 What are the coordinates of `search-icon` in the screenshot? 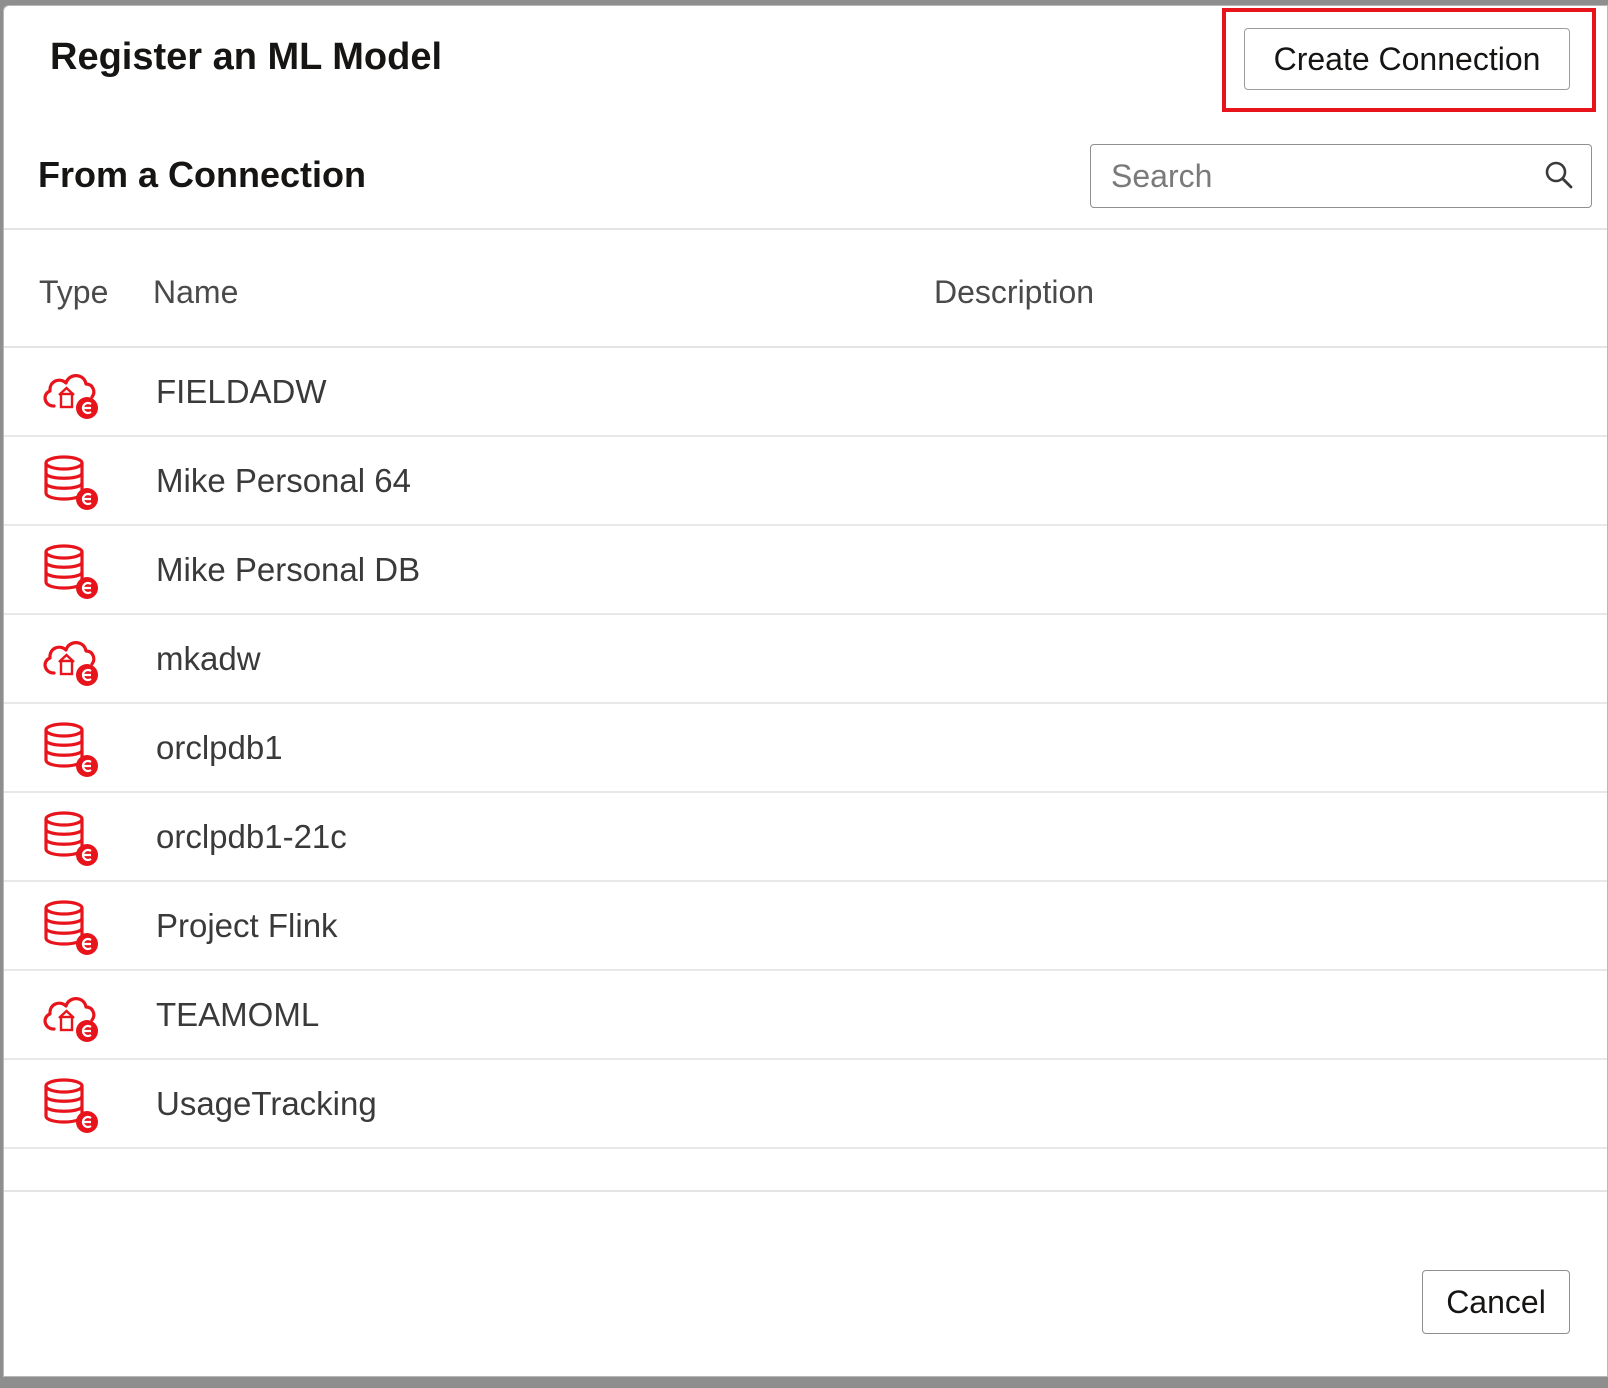 It's located at (1559, 175).